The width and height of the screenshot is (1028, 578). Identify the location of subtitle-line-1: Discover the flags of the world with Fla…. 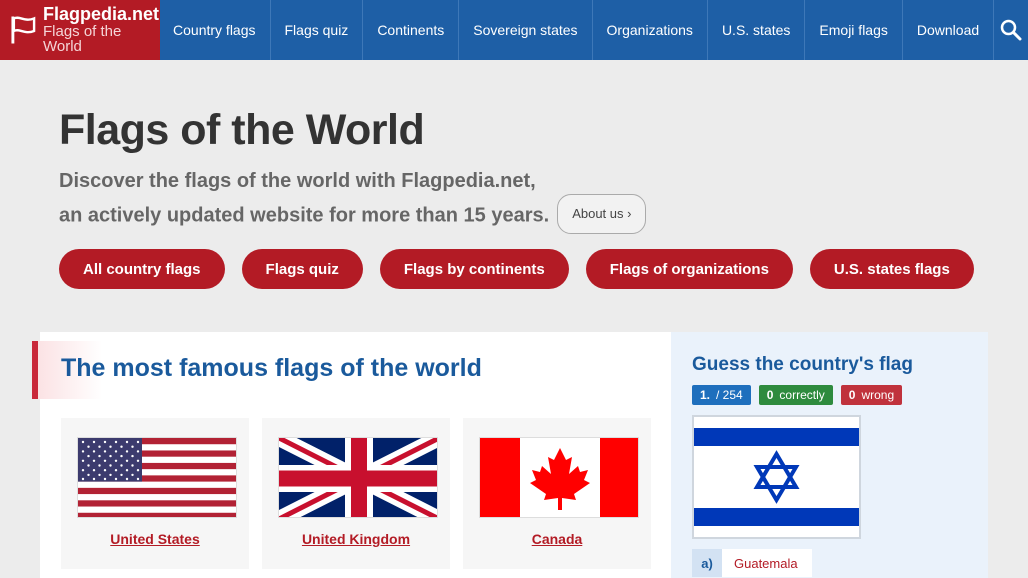
(297, 181).